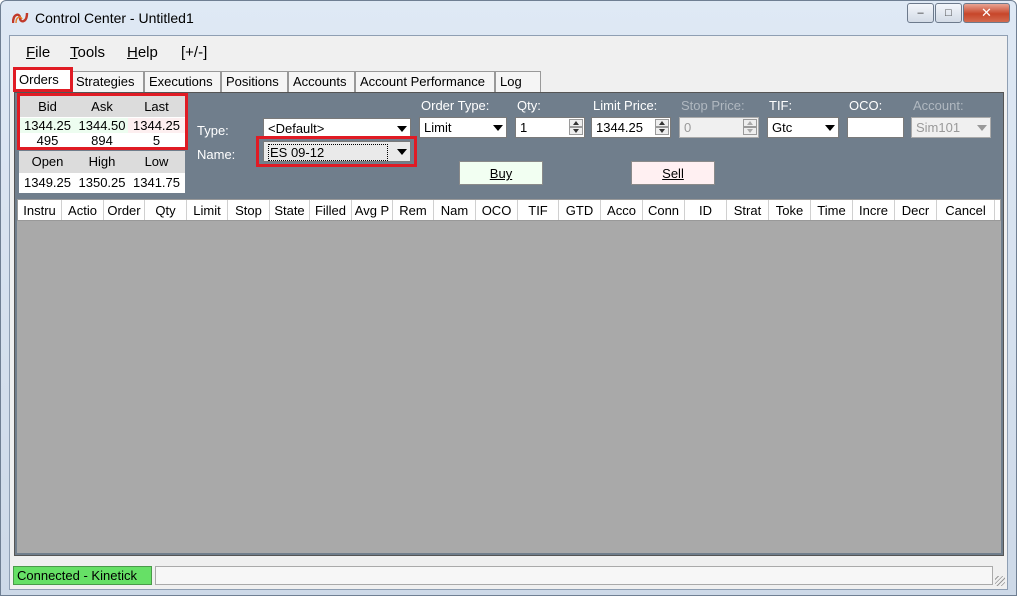  What do you see at coordinates (213, 130) in the screenshot?
I see `type-label: Type:` at bounding box center [213, 130].